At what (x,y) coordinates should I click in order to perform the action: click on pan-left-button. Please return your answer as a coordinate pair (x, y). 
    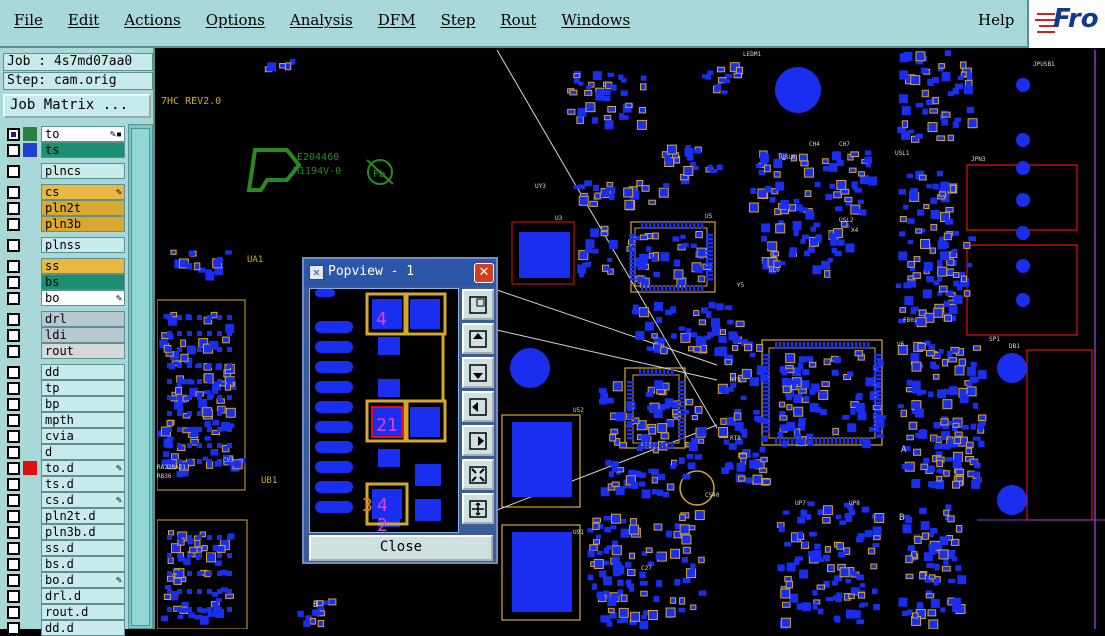
    Looking at the image, I should click on (478, 406).